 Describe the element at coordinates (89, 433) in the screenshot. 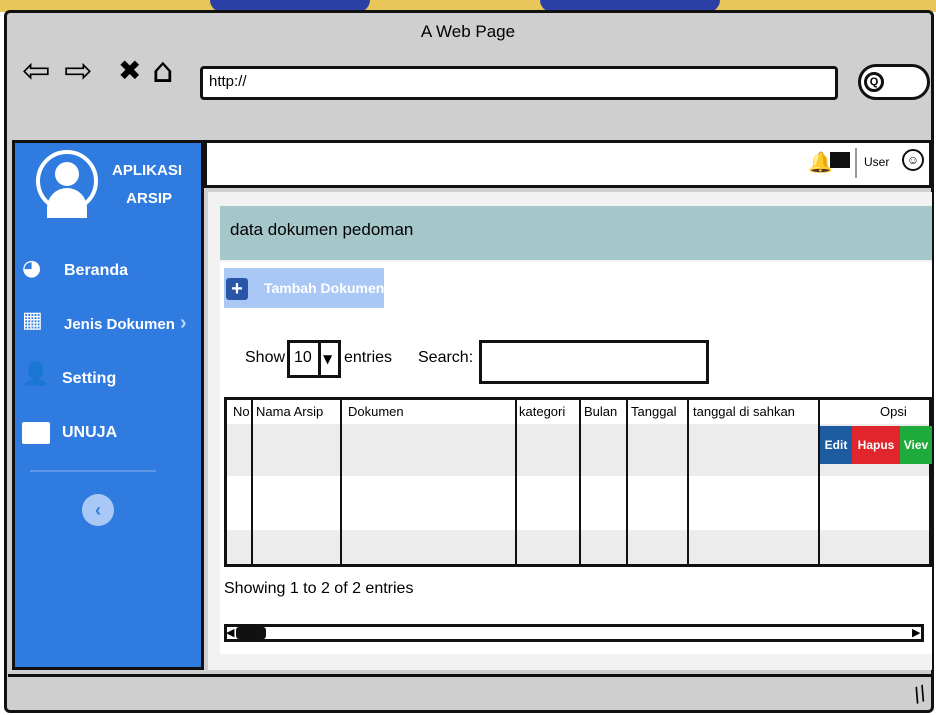

I see `sidebar-item-unuja: UNUJA` at that location.